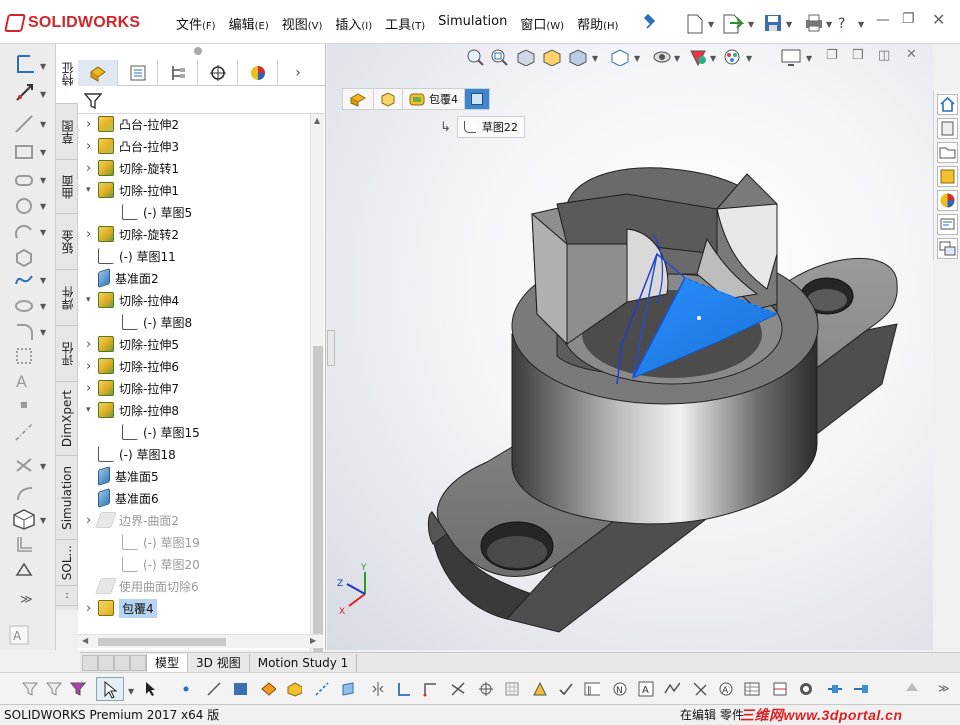  Describe the element at coordinates (24, 404) in the screenshot. I see `point-icon: ■` at that location.